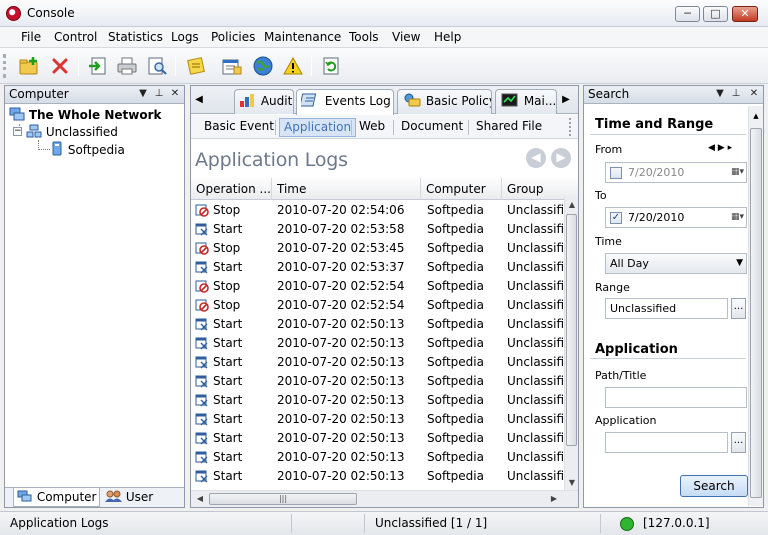  Describe the element at coordinates (239, 127) in the screenshot. I see `subtab-basic-event: Basic Event` at that location.